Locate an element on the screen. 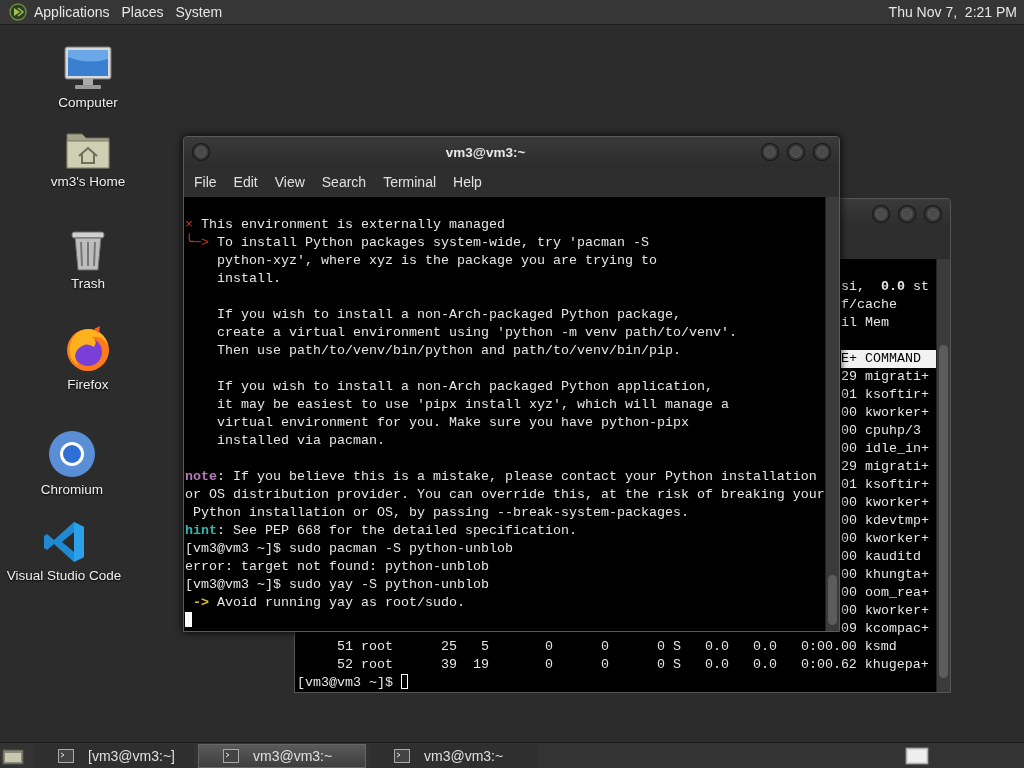 The width and height of the screenshot is (1024, 768). ring-icon is located at coordinates (72, 454).